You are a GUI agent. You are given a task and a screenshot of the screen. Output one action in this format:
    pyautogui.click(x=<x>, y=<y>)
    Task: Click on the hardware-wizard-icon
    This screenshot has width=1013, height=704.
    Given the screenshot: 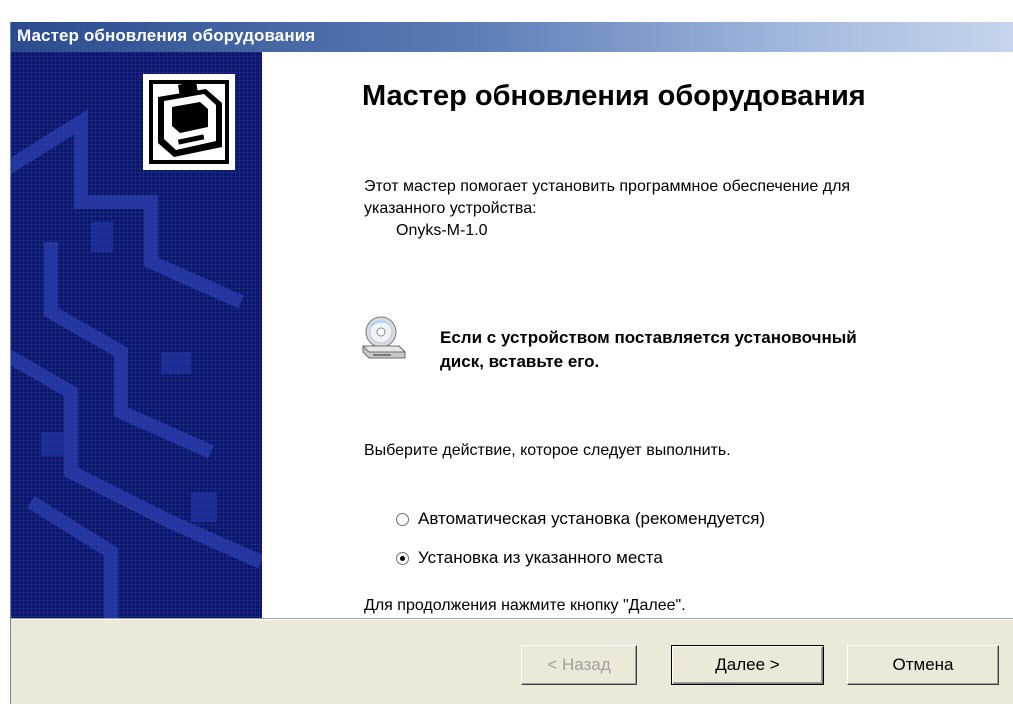 What is the action you would take?
    pyautogui.click(x=189, y=122)
    